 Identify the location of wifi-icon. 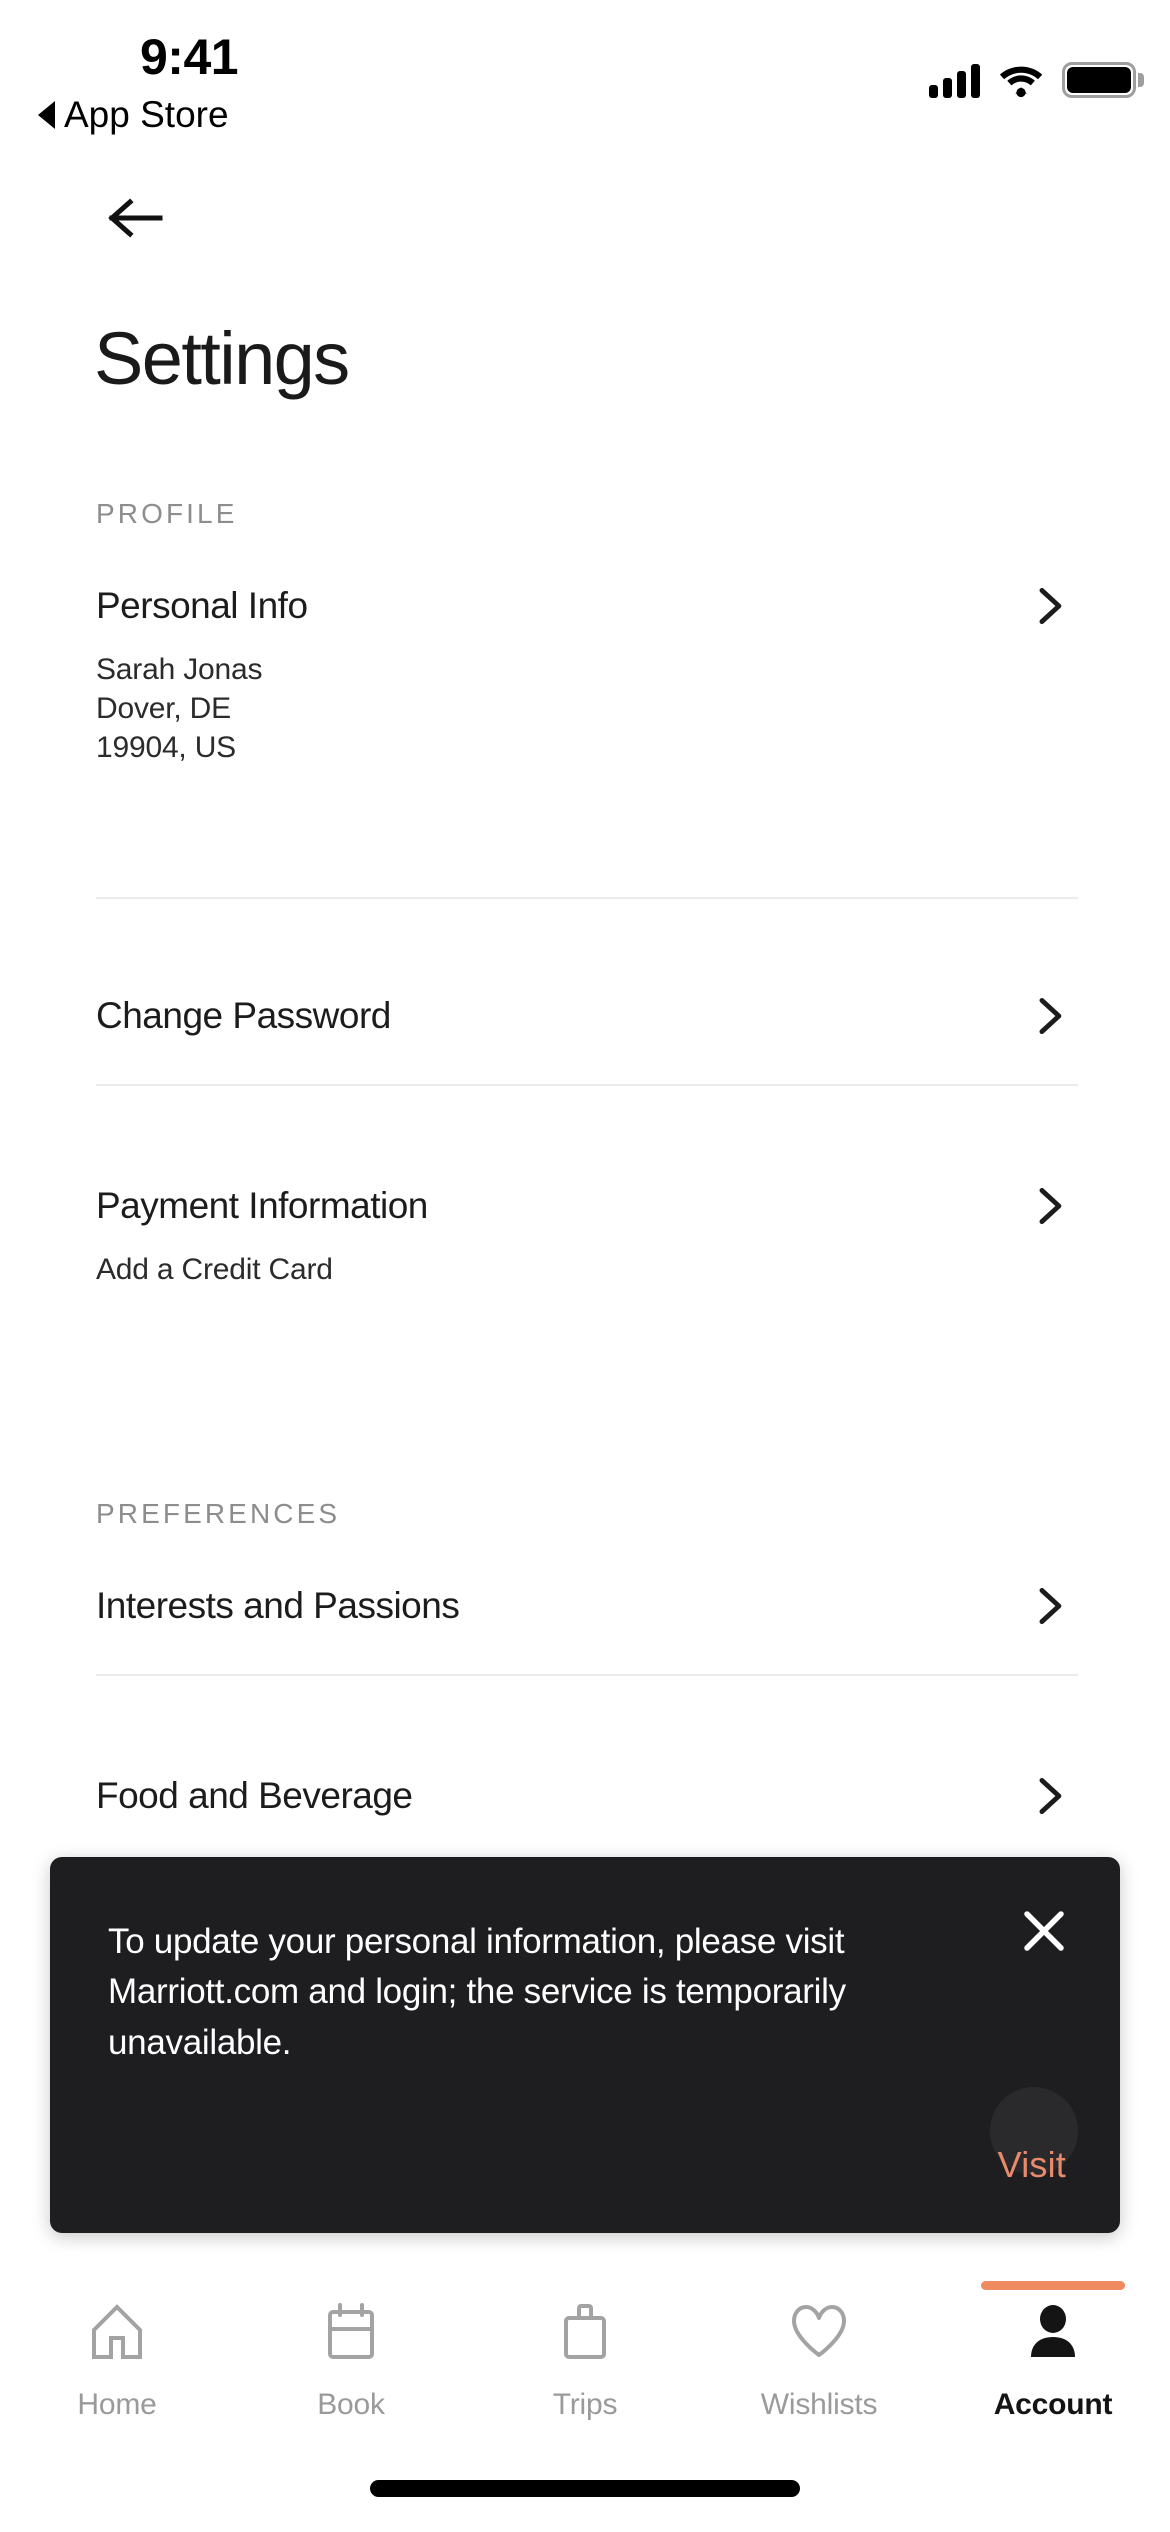
(1021, 81).